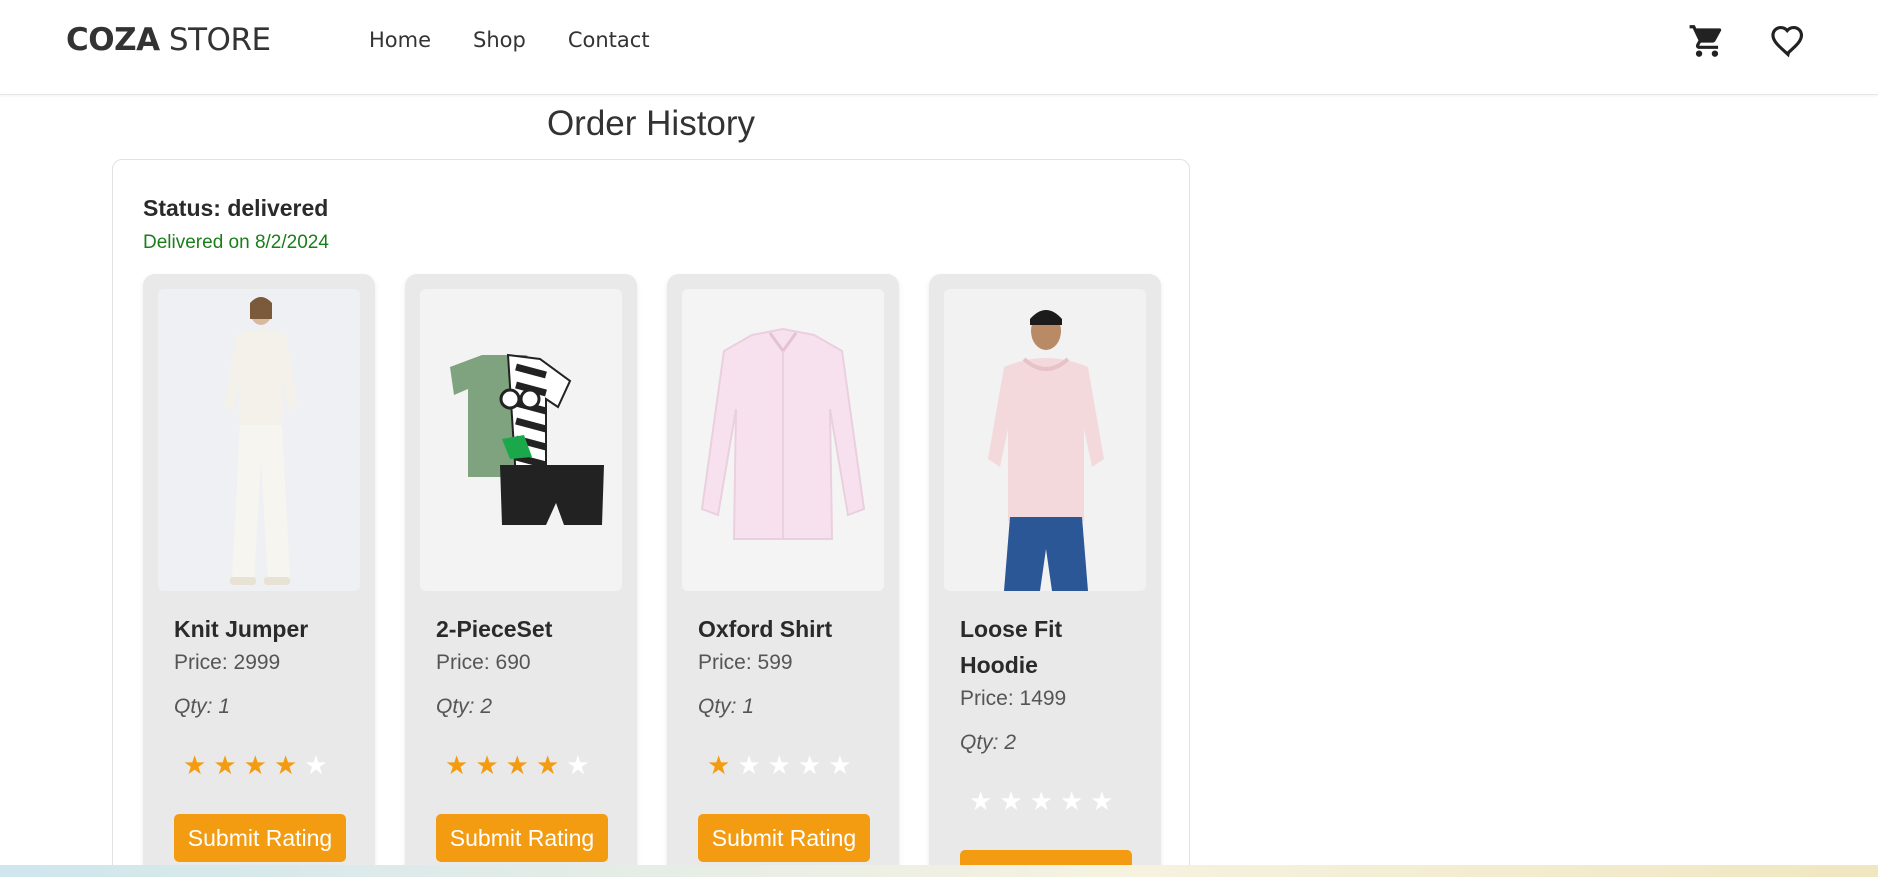  I want to click on cart-icon, so click(1707, 41).